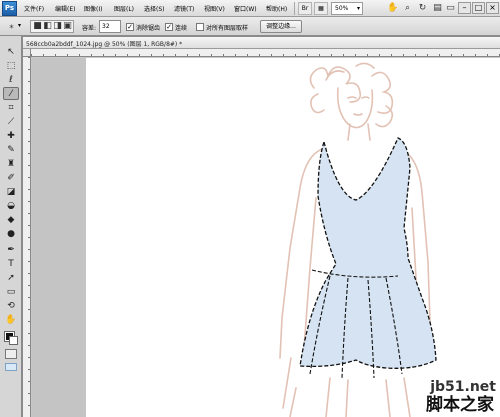 This screenshot has width=500, height=417. I want to click on minimize-button: –, so click(464, 8).